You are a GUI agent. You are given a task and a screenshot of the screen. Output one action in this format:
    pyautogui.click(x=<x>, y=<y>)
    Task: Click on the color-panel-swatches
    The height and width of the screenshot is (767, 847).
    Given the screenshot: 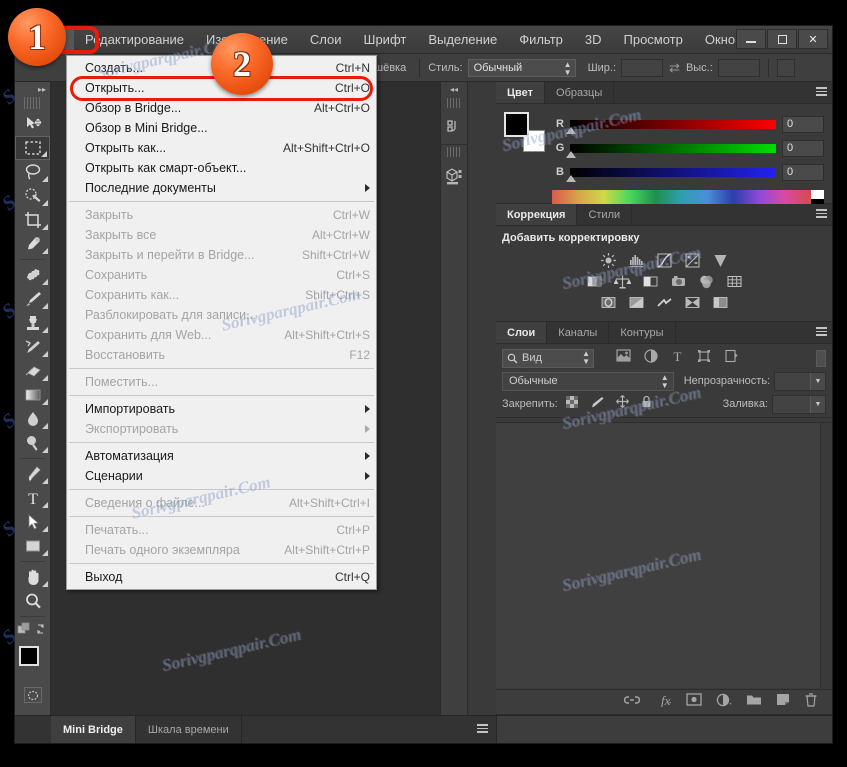 What is the action you would take?
    pyautogui.click(x=524, y=132)
    